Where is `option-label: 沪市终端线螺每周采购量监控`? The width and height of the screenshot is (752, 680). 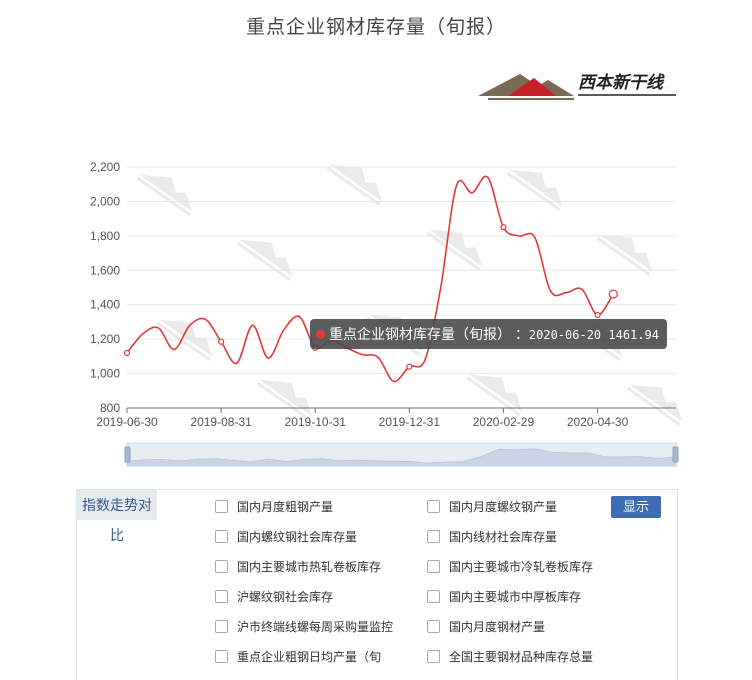
option-label: 沪市终端线螺每周采购量监控 is located at coordinates (315, 627).